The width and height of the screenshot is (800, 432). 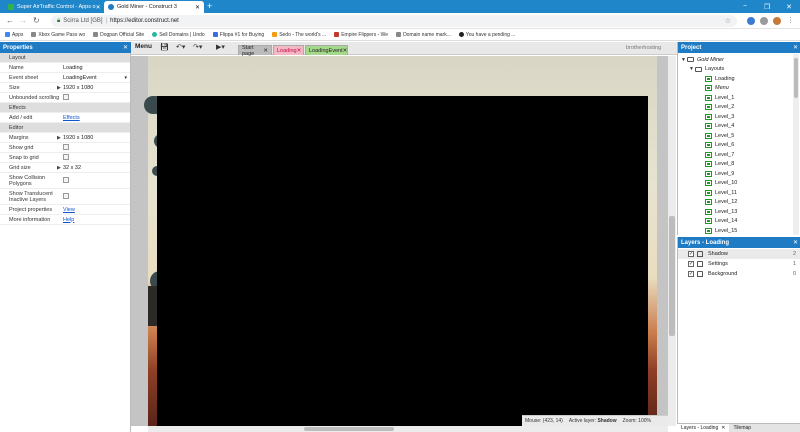 I want to click on layer-row: ✓ Background 0, so click(x=739, y=274).